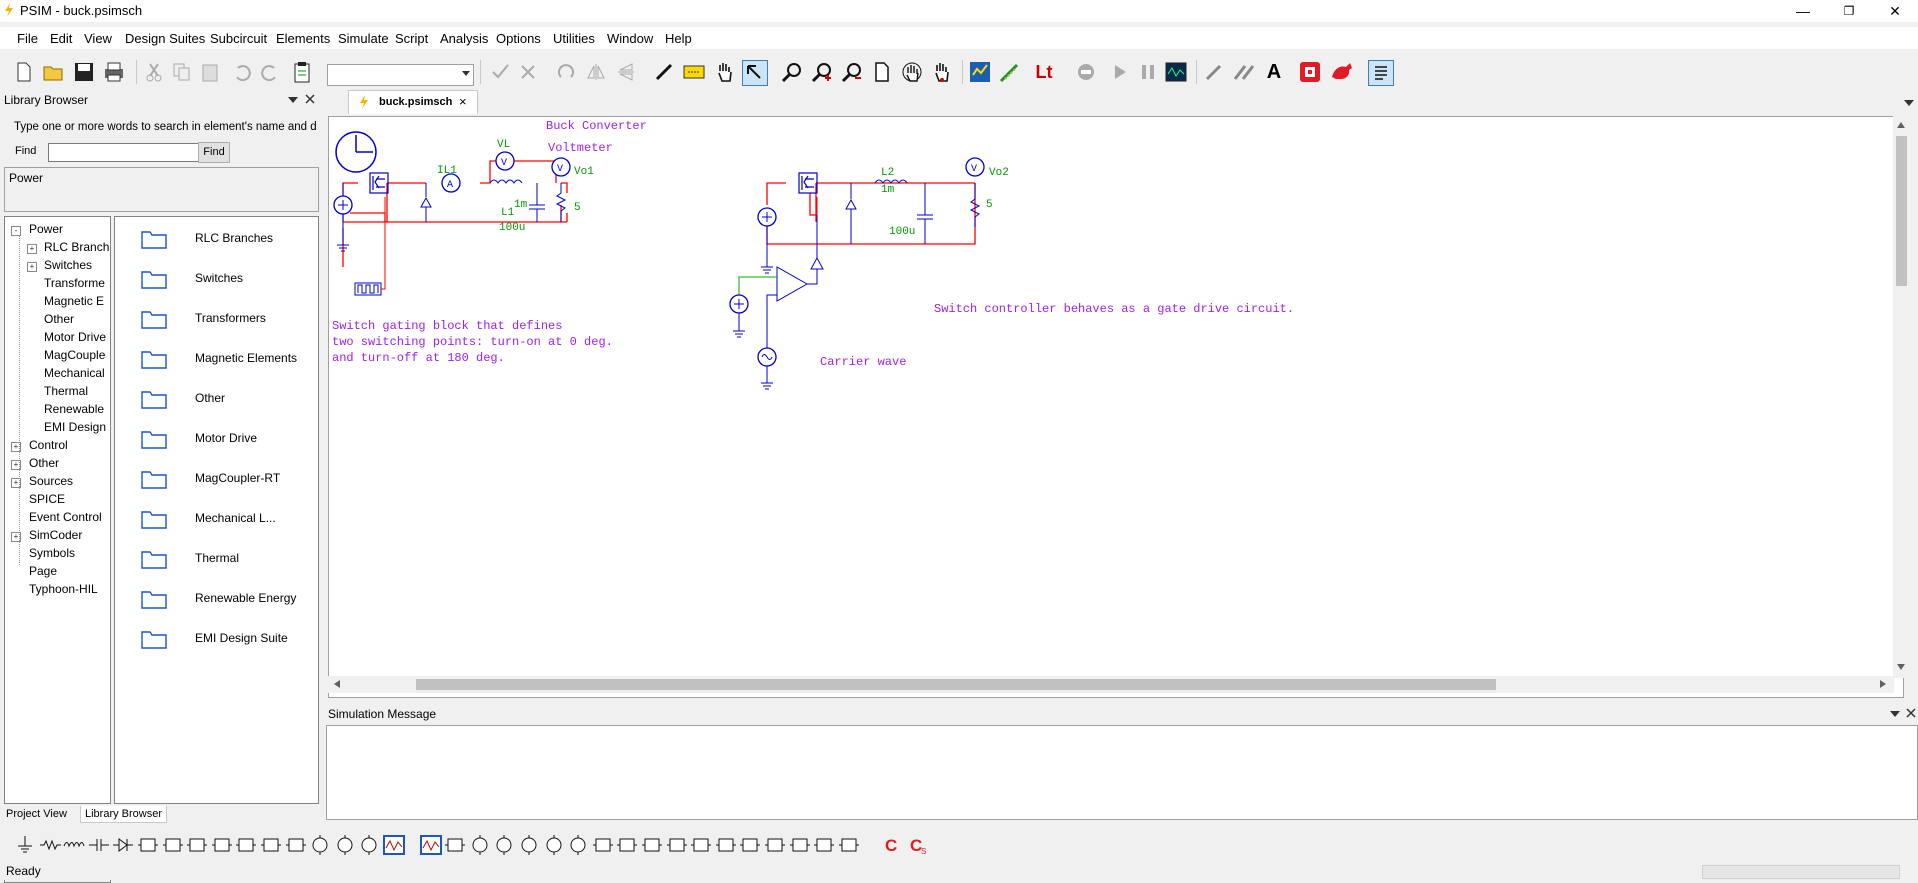  I want to click on zoom-combo, so click(400, 75).